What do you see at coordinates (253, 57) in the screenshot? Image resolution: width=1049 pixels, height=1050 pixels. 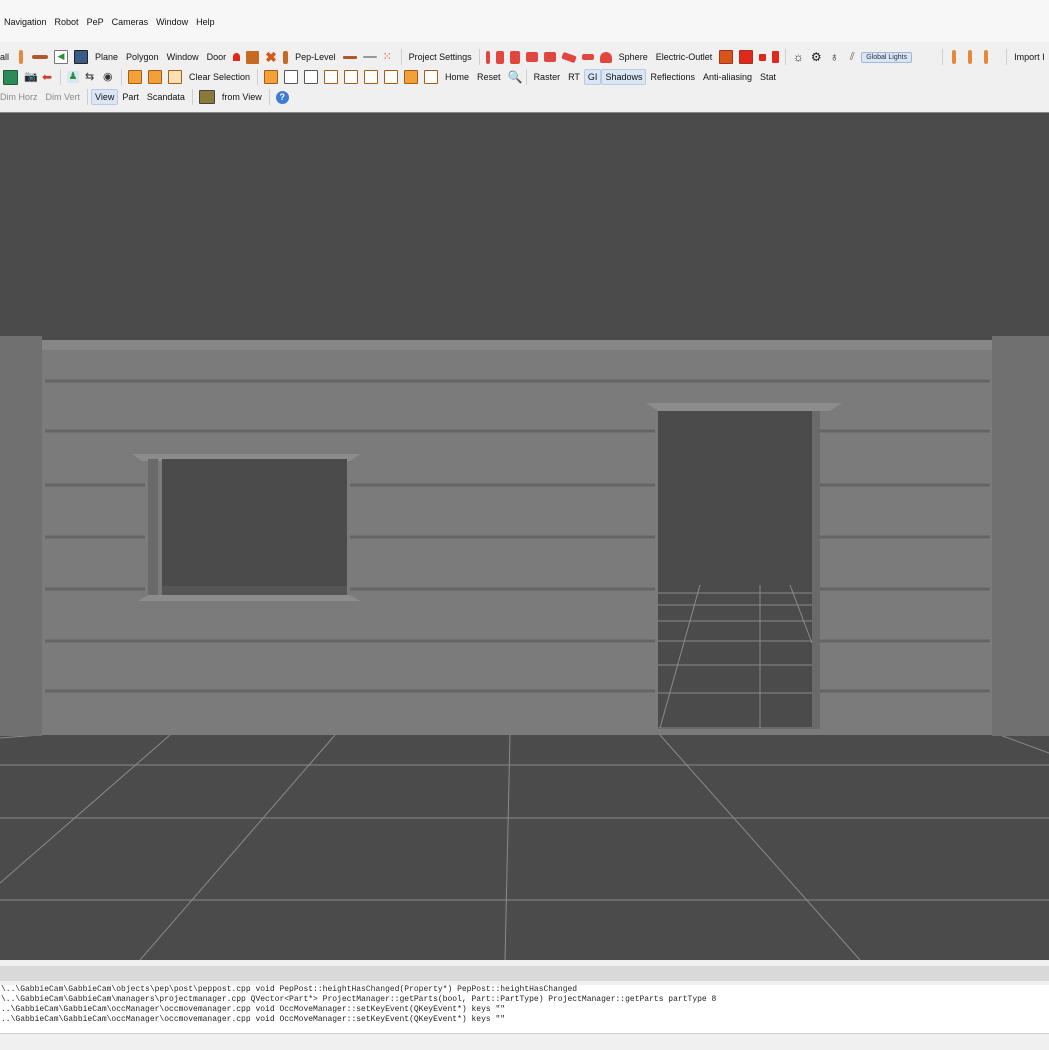 I see `cube-orange-icon` at bounding box center [253, 57].